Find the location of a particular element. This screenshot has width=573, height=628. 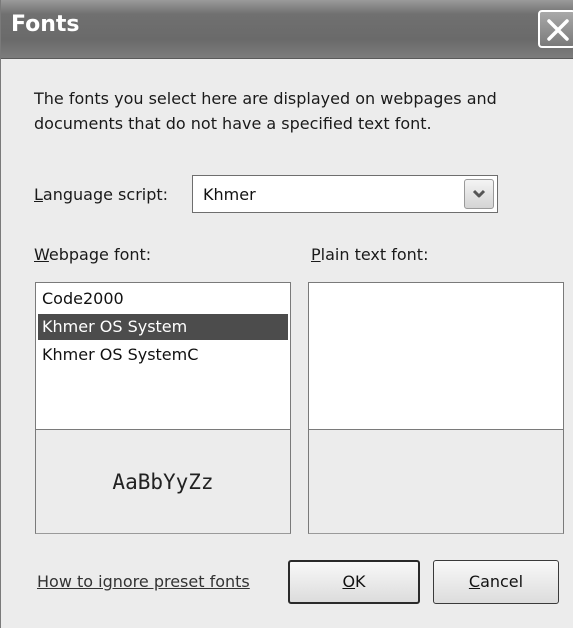

plain-text-font-label: Plain text font: is located at coordinates (370, 254).